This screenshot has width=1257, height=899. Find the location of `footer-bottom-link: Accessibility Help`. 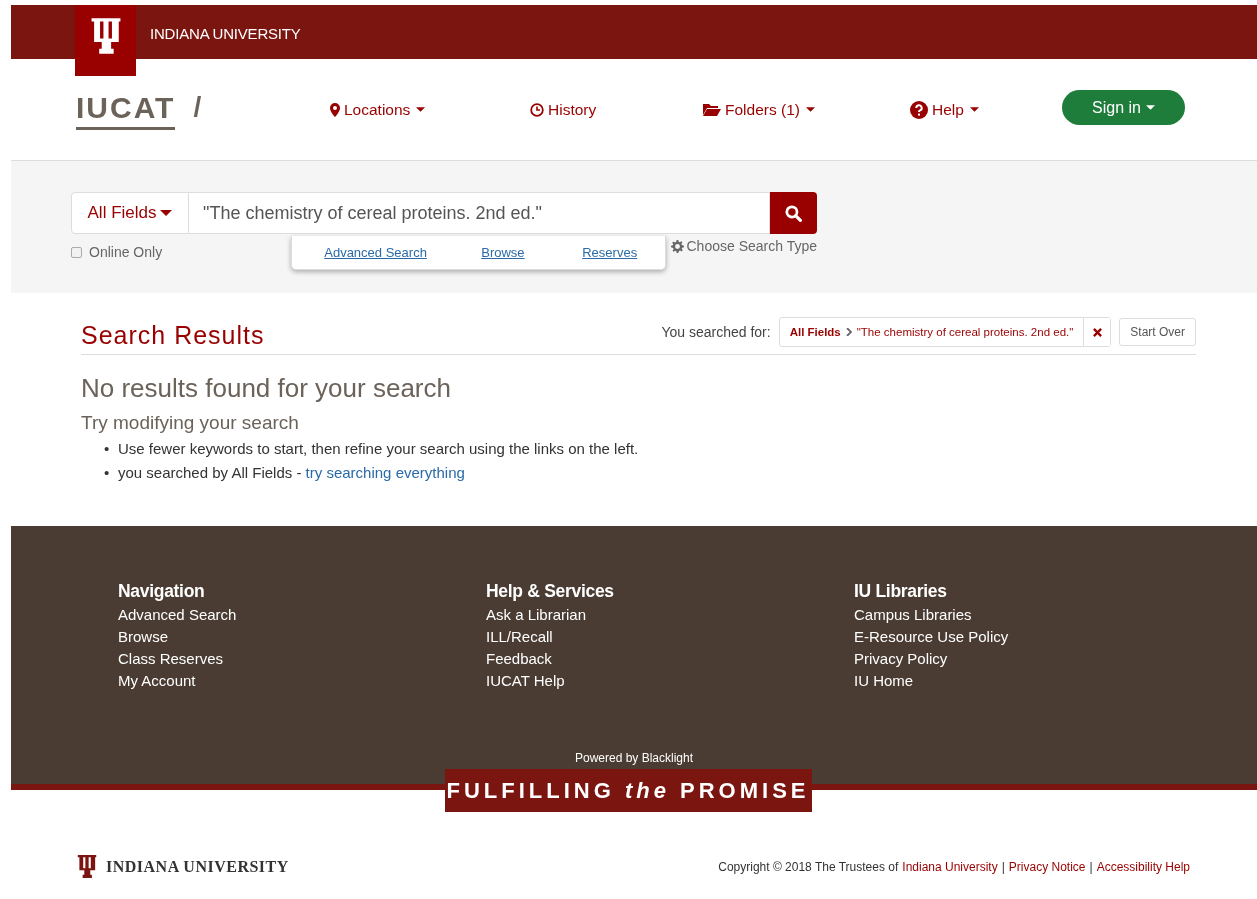

footer-bottom-link: Accessibility Help is located at coordinates (1143, 866).